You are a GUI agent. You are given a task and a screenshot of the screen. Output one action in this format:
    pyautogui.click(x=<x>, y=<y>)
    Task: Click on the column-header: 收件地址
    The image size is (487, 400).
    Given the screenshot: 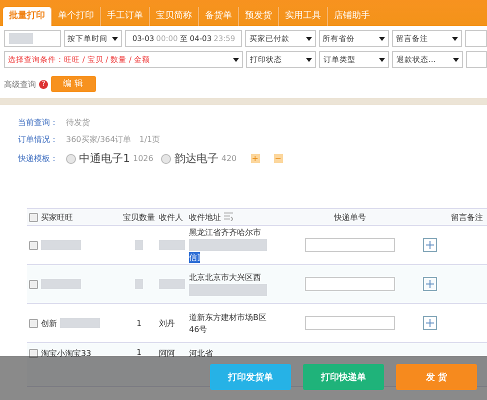 What is the action you would take?
    pyautogui.click(x=205, y=217)
    